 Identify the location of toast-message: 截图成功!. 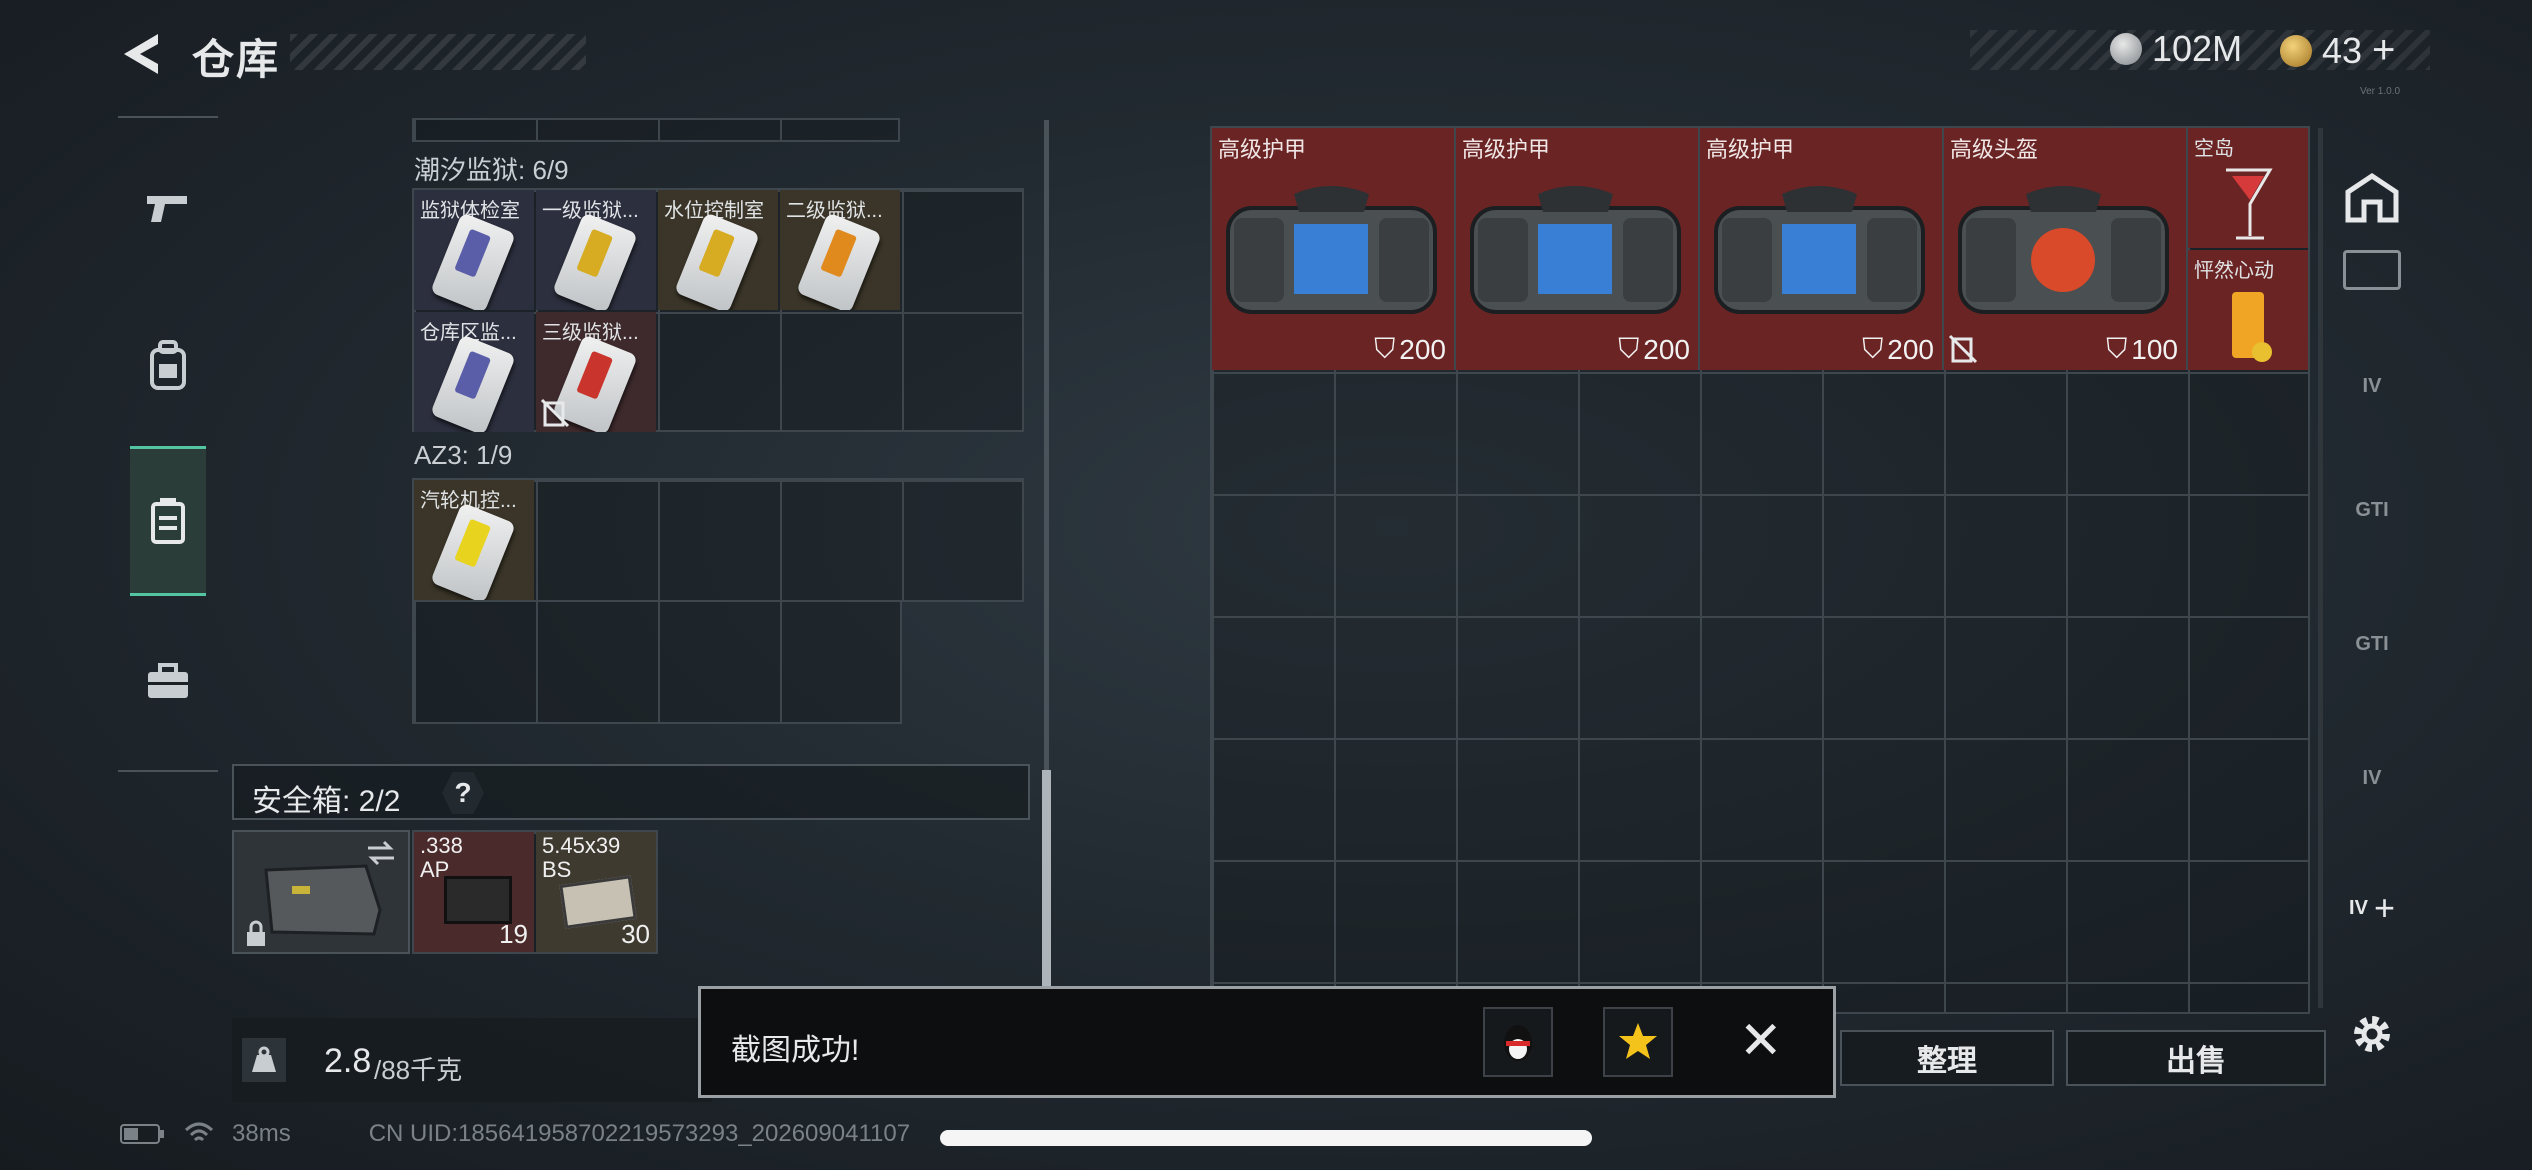
(795, 1050).